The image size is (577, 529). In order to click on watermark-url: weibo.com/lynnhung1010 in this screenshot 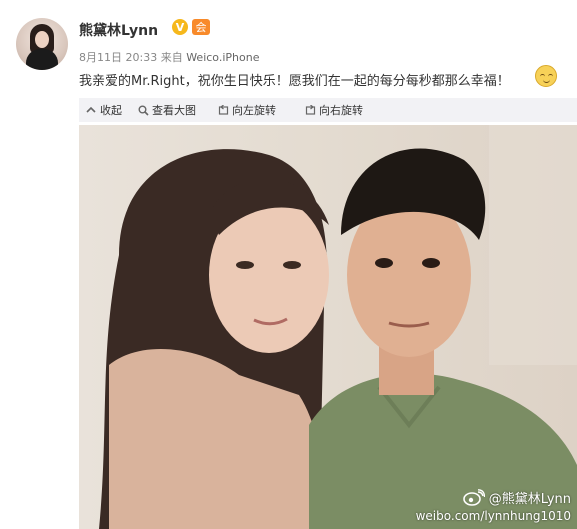, I will do `click(493, 516)`.